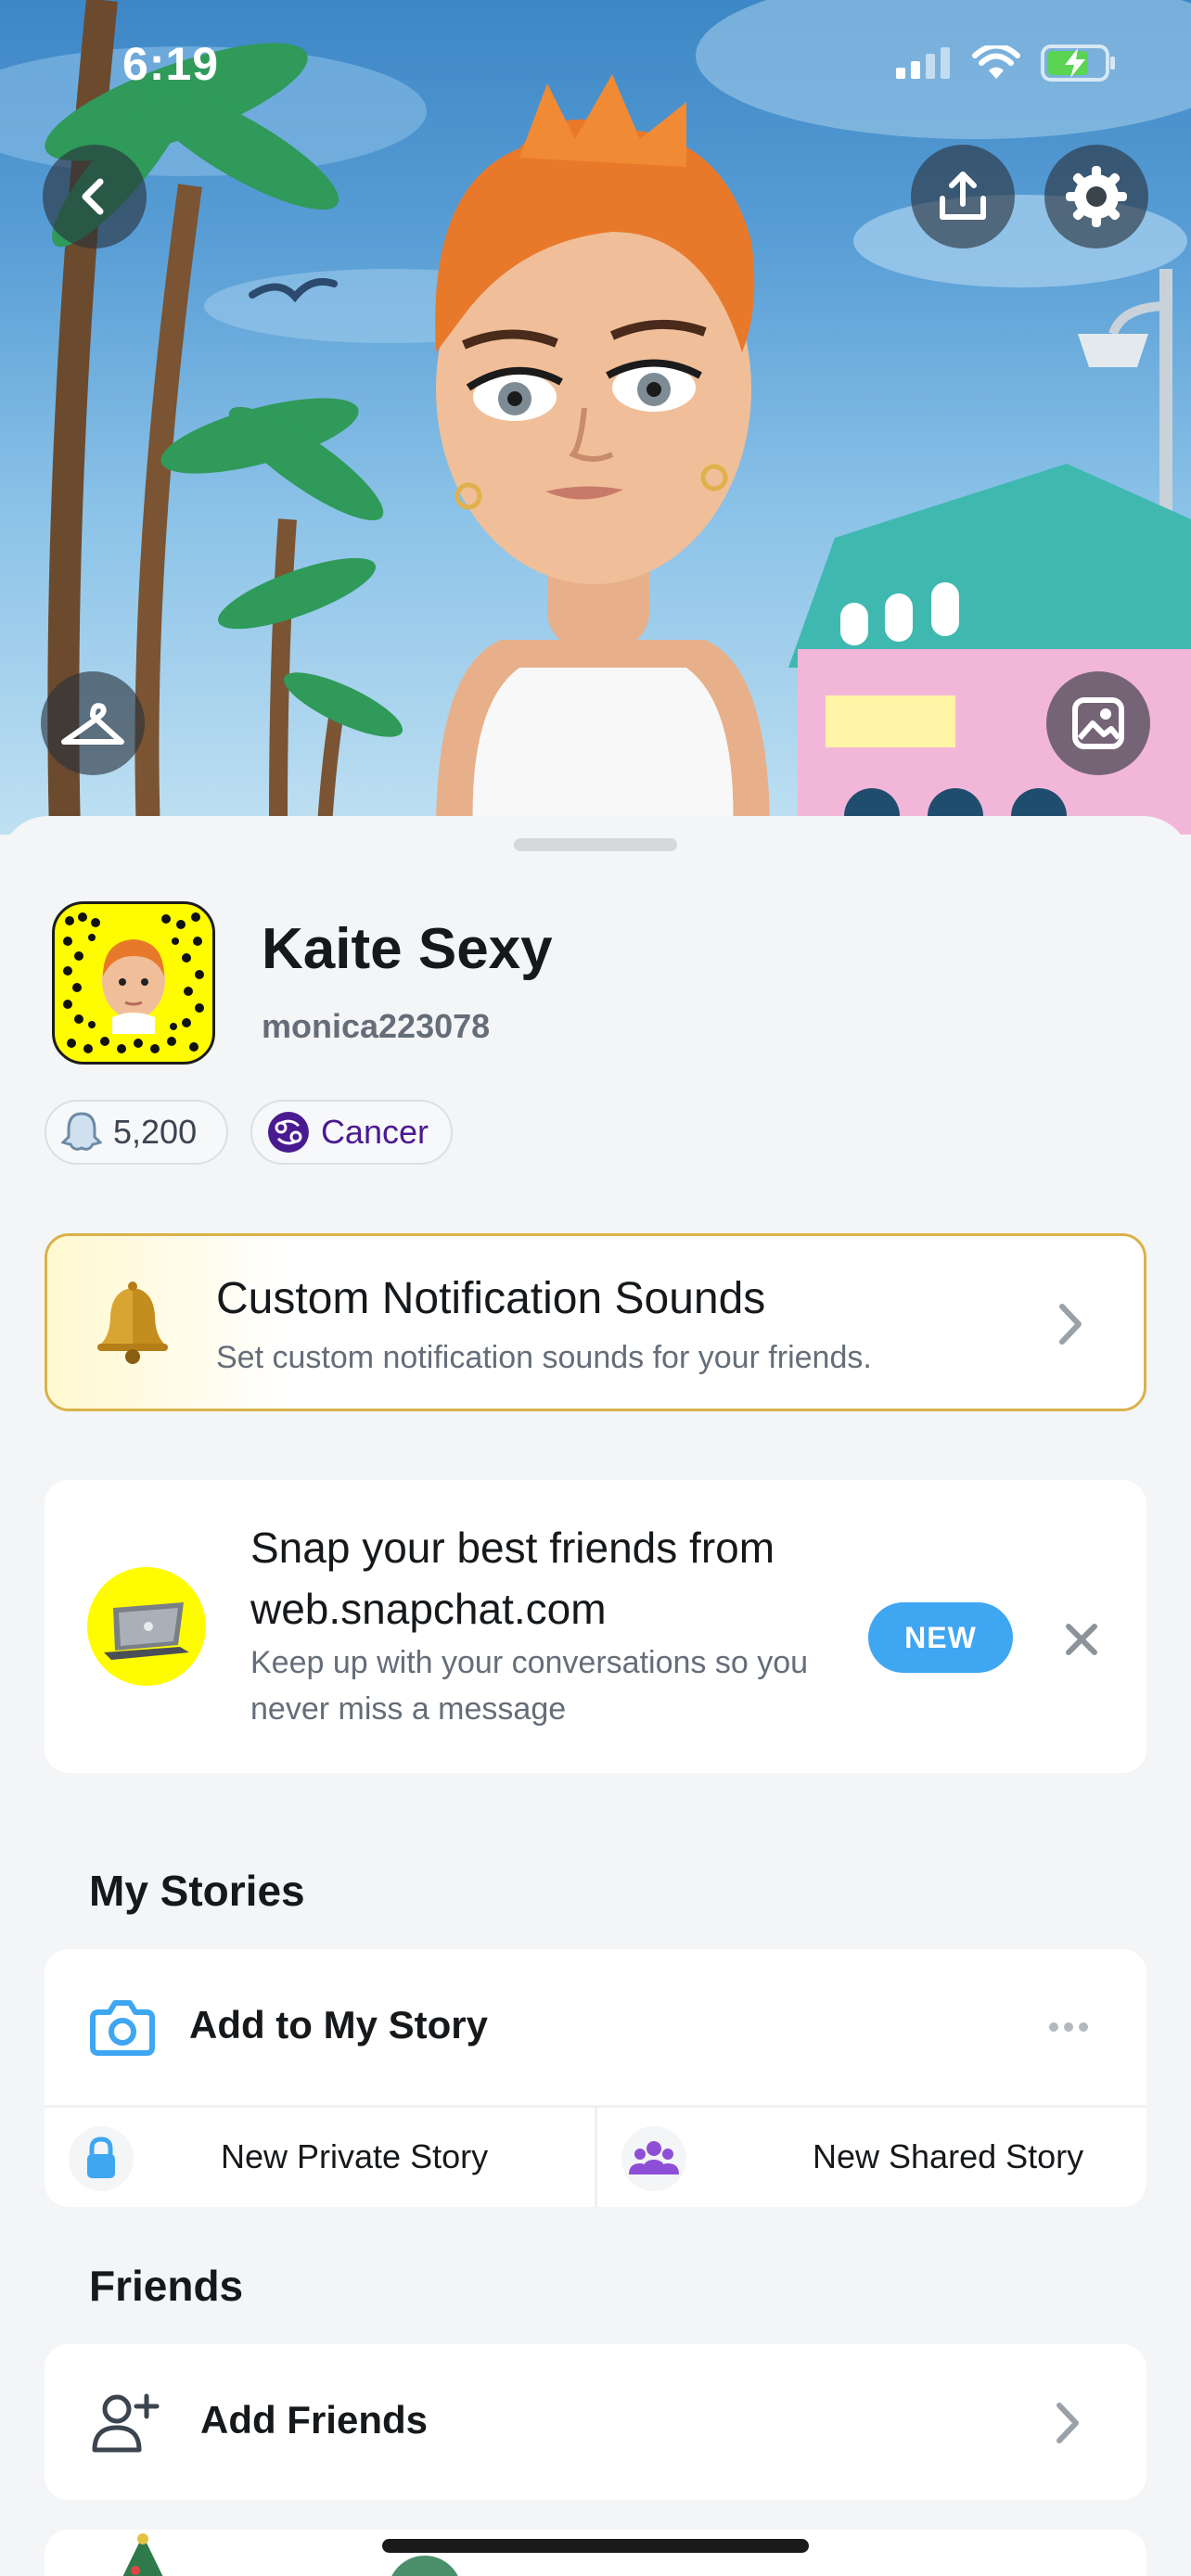 Image resolution: width=1191 pixels, height=2576 pixels. Describe the element at coordinates (155, 1132) in the screenshot. I see `snap-score-value: 5,200` at that location.